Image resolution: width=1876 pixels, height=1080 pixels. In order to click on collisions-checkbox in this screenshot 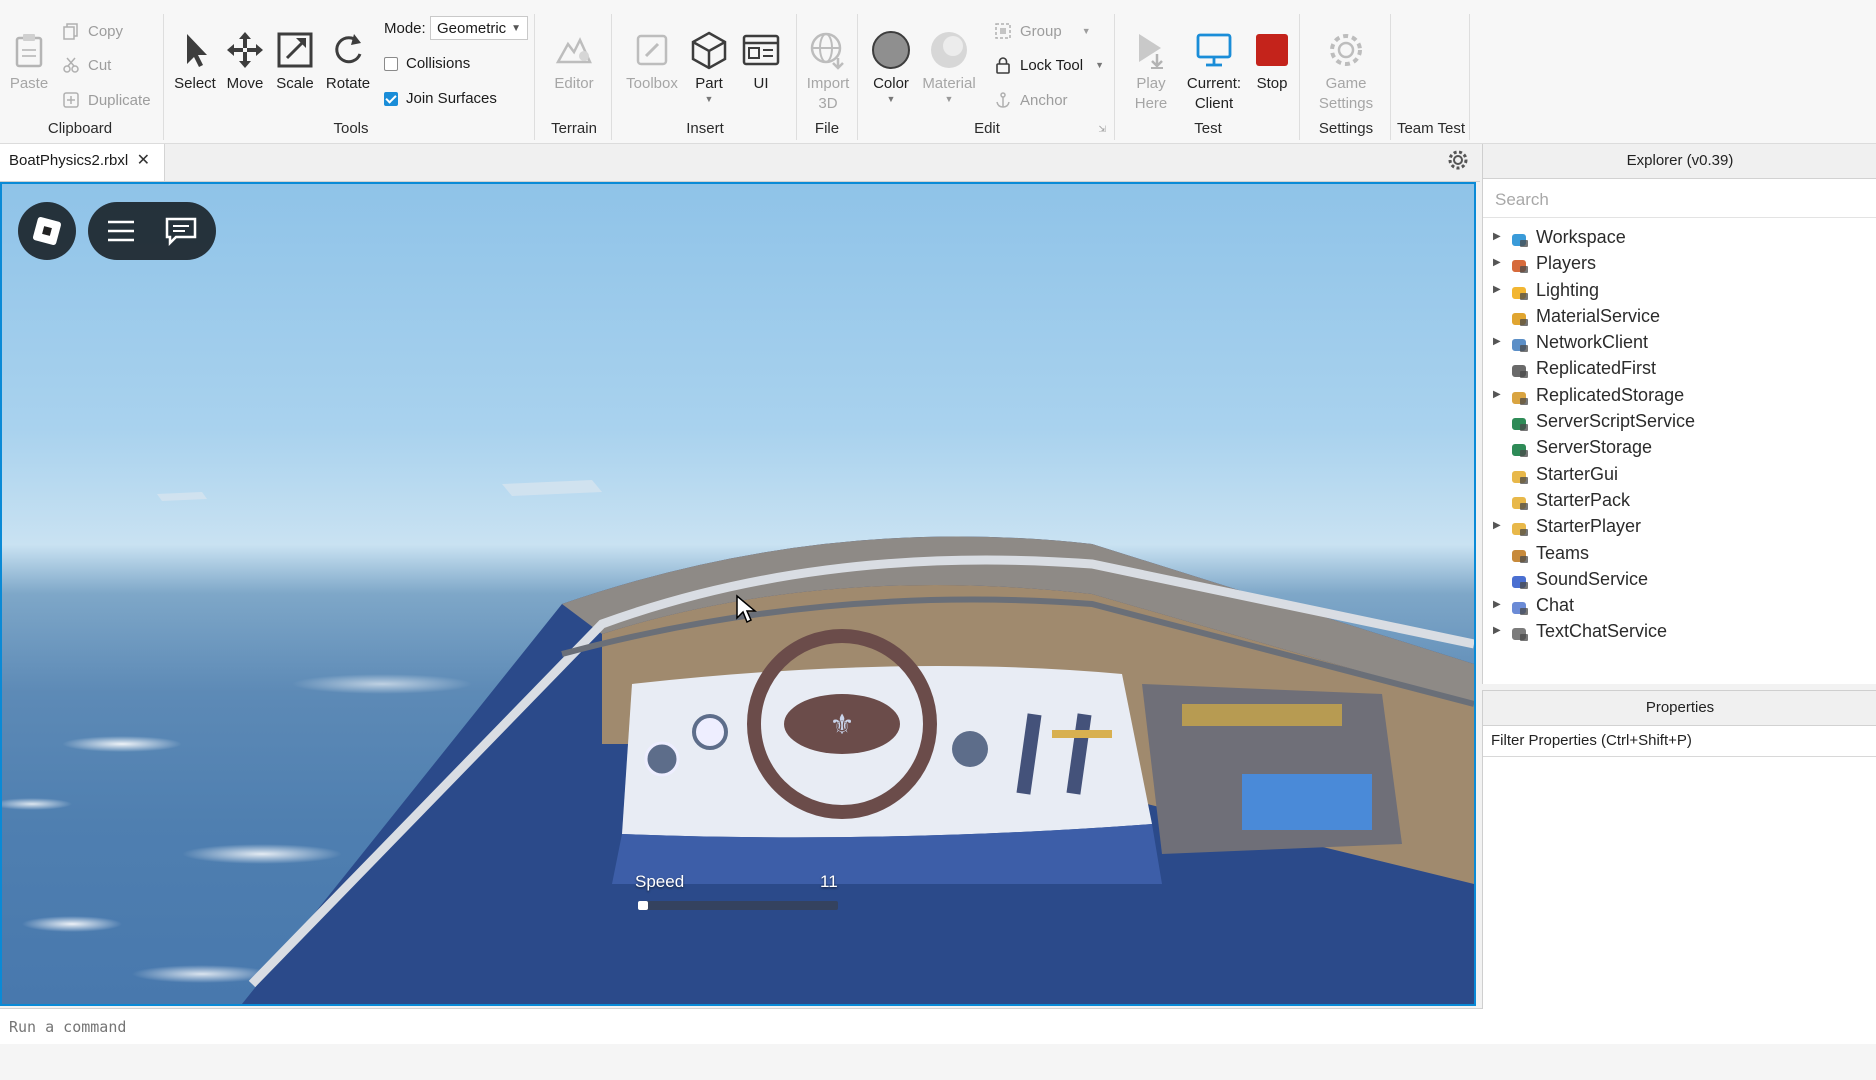, I will do `click(391, 63)`.